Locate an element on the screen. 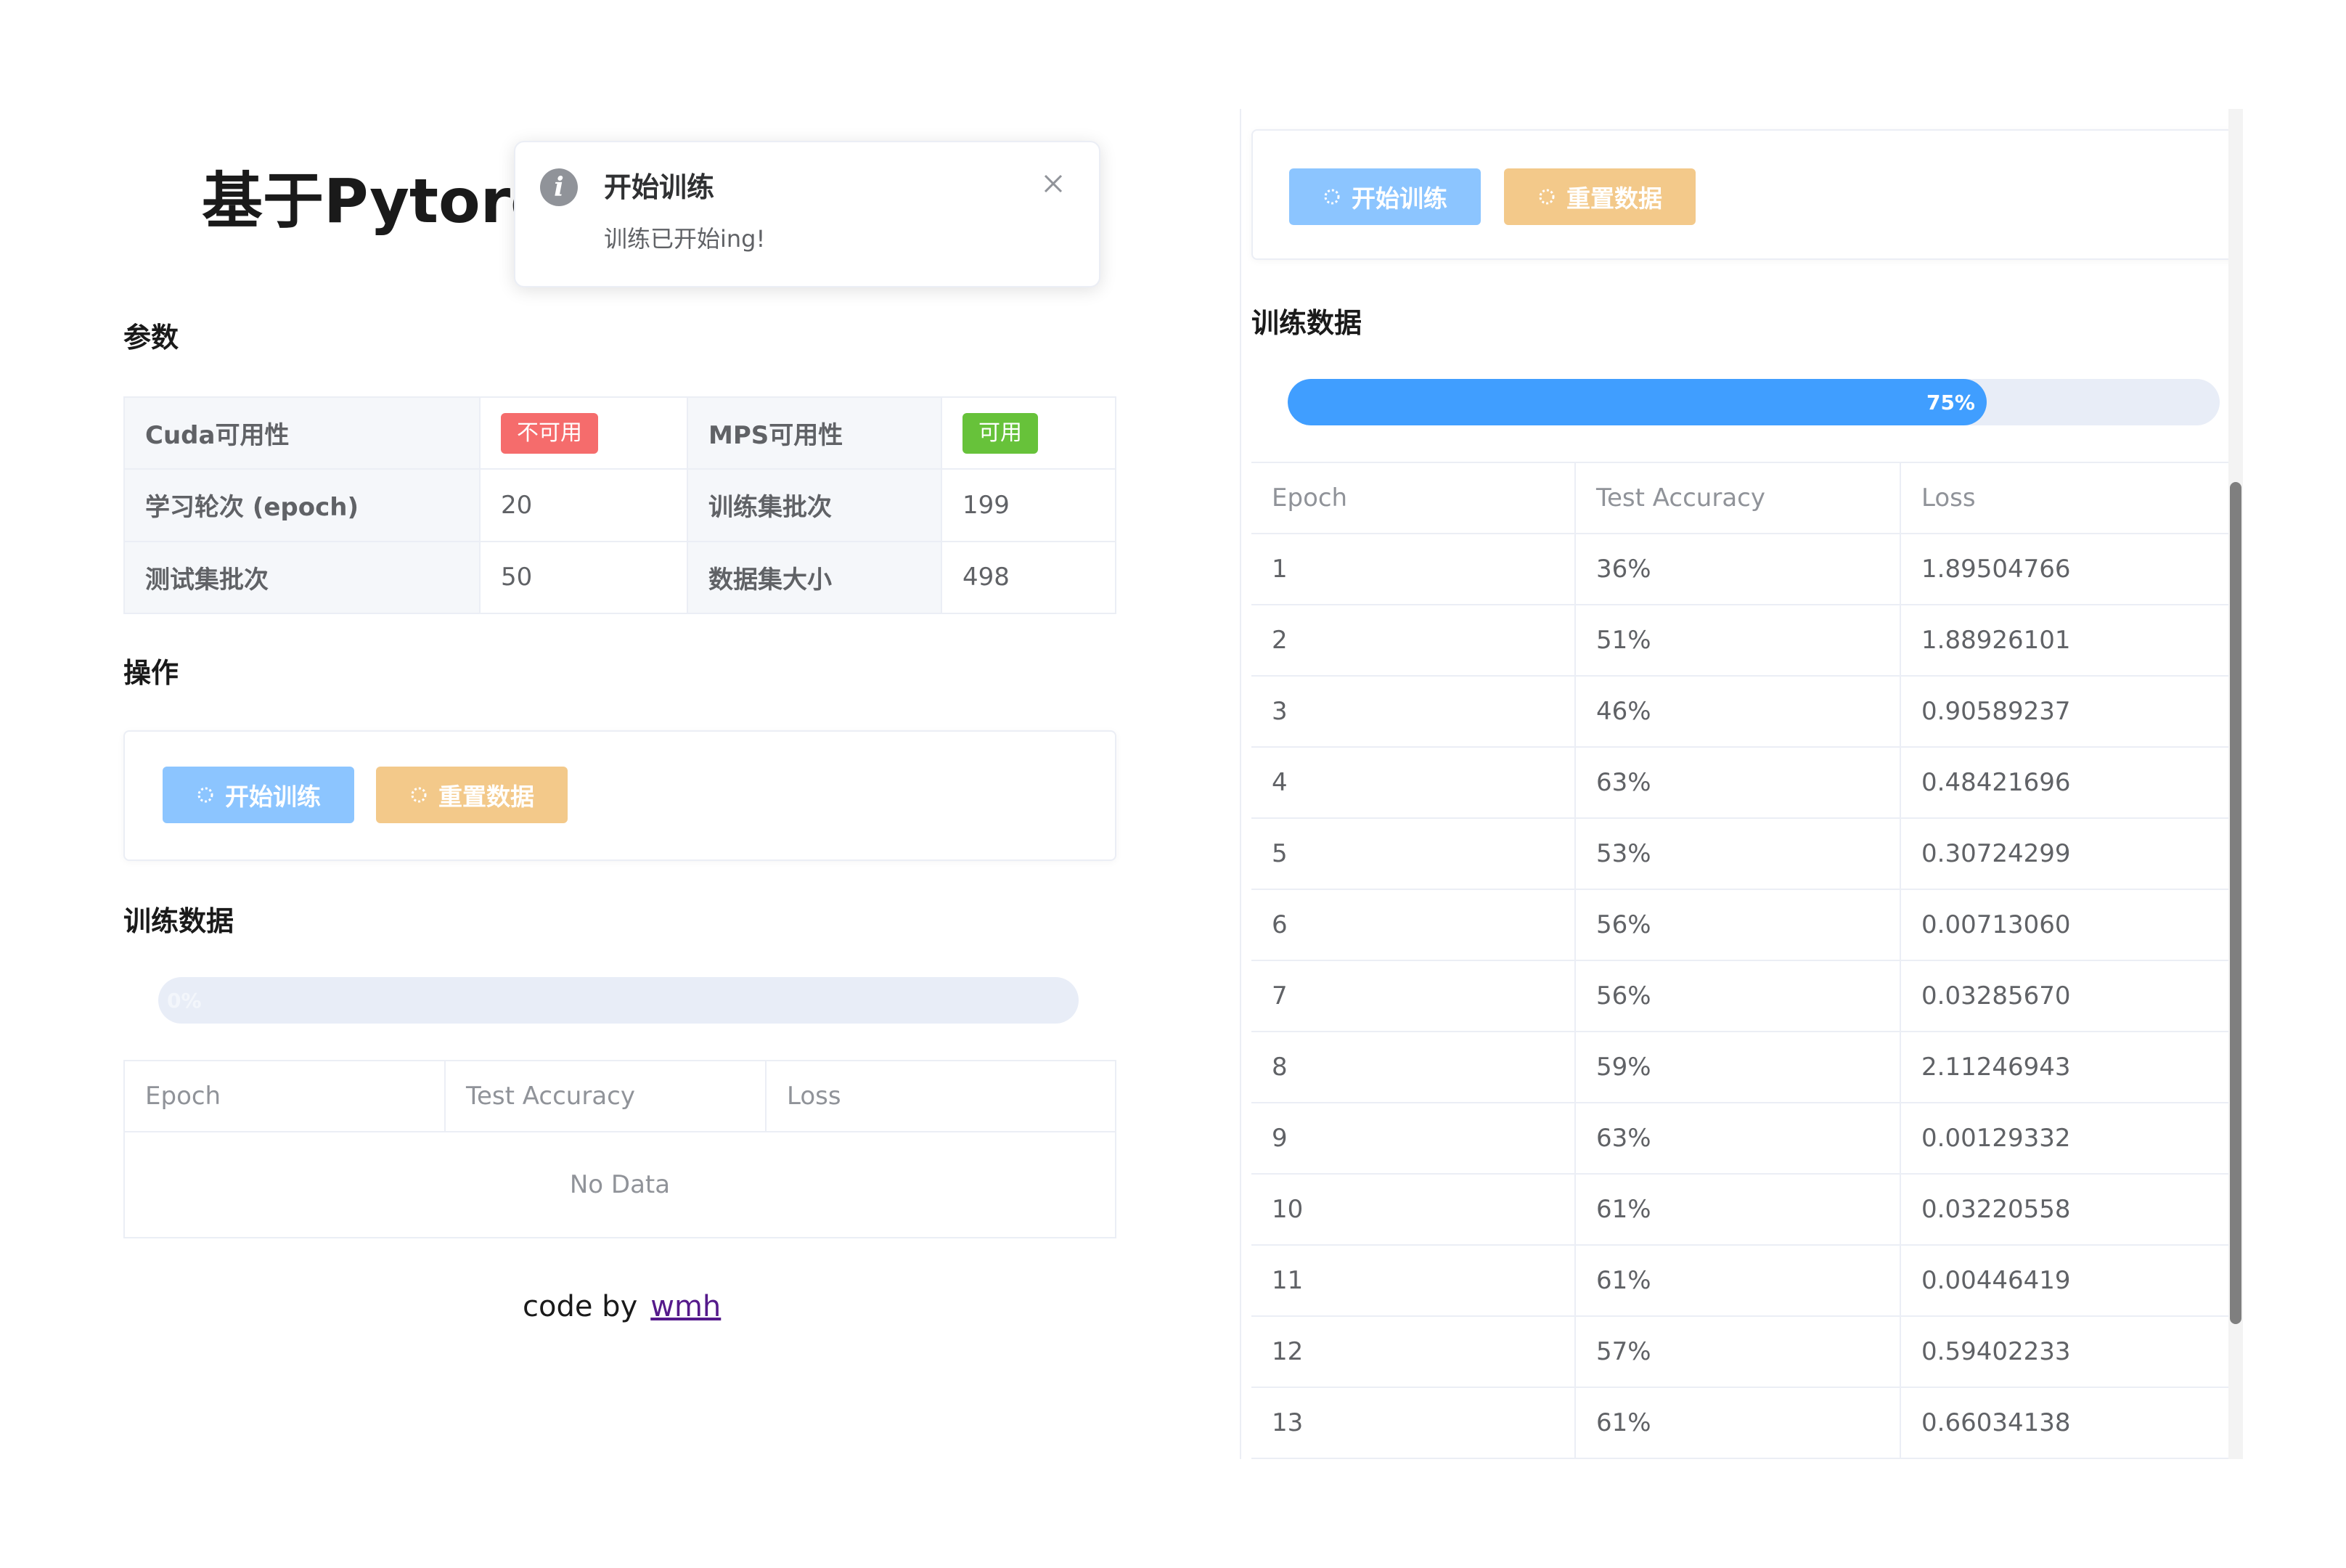 The width and height of the screenshot is (2346, 1568). loss-cell: 0.90589237 is located at coordinates (2072, 712).